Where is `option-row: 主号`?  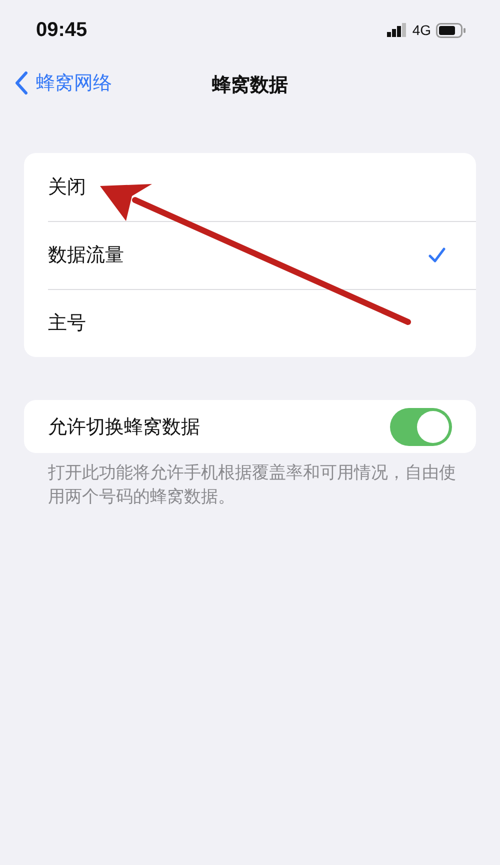
option-row: 主号 is located at coordinates (250, 323).